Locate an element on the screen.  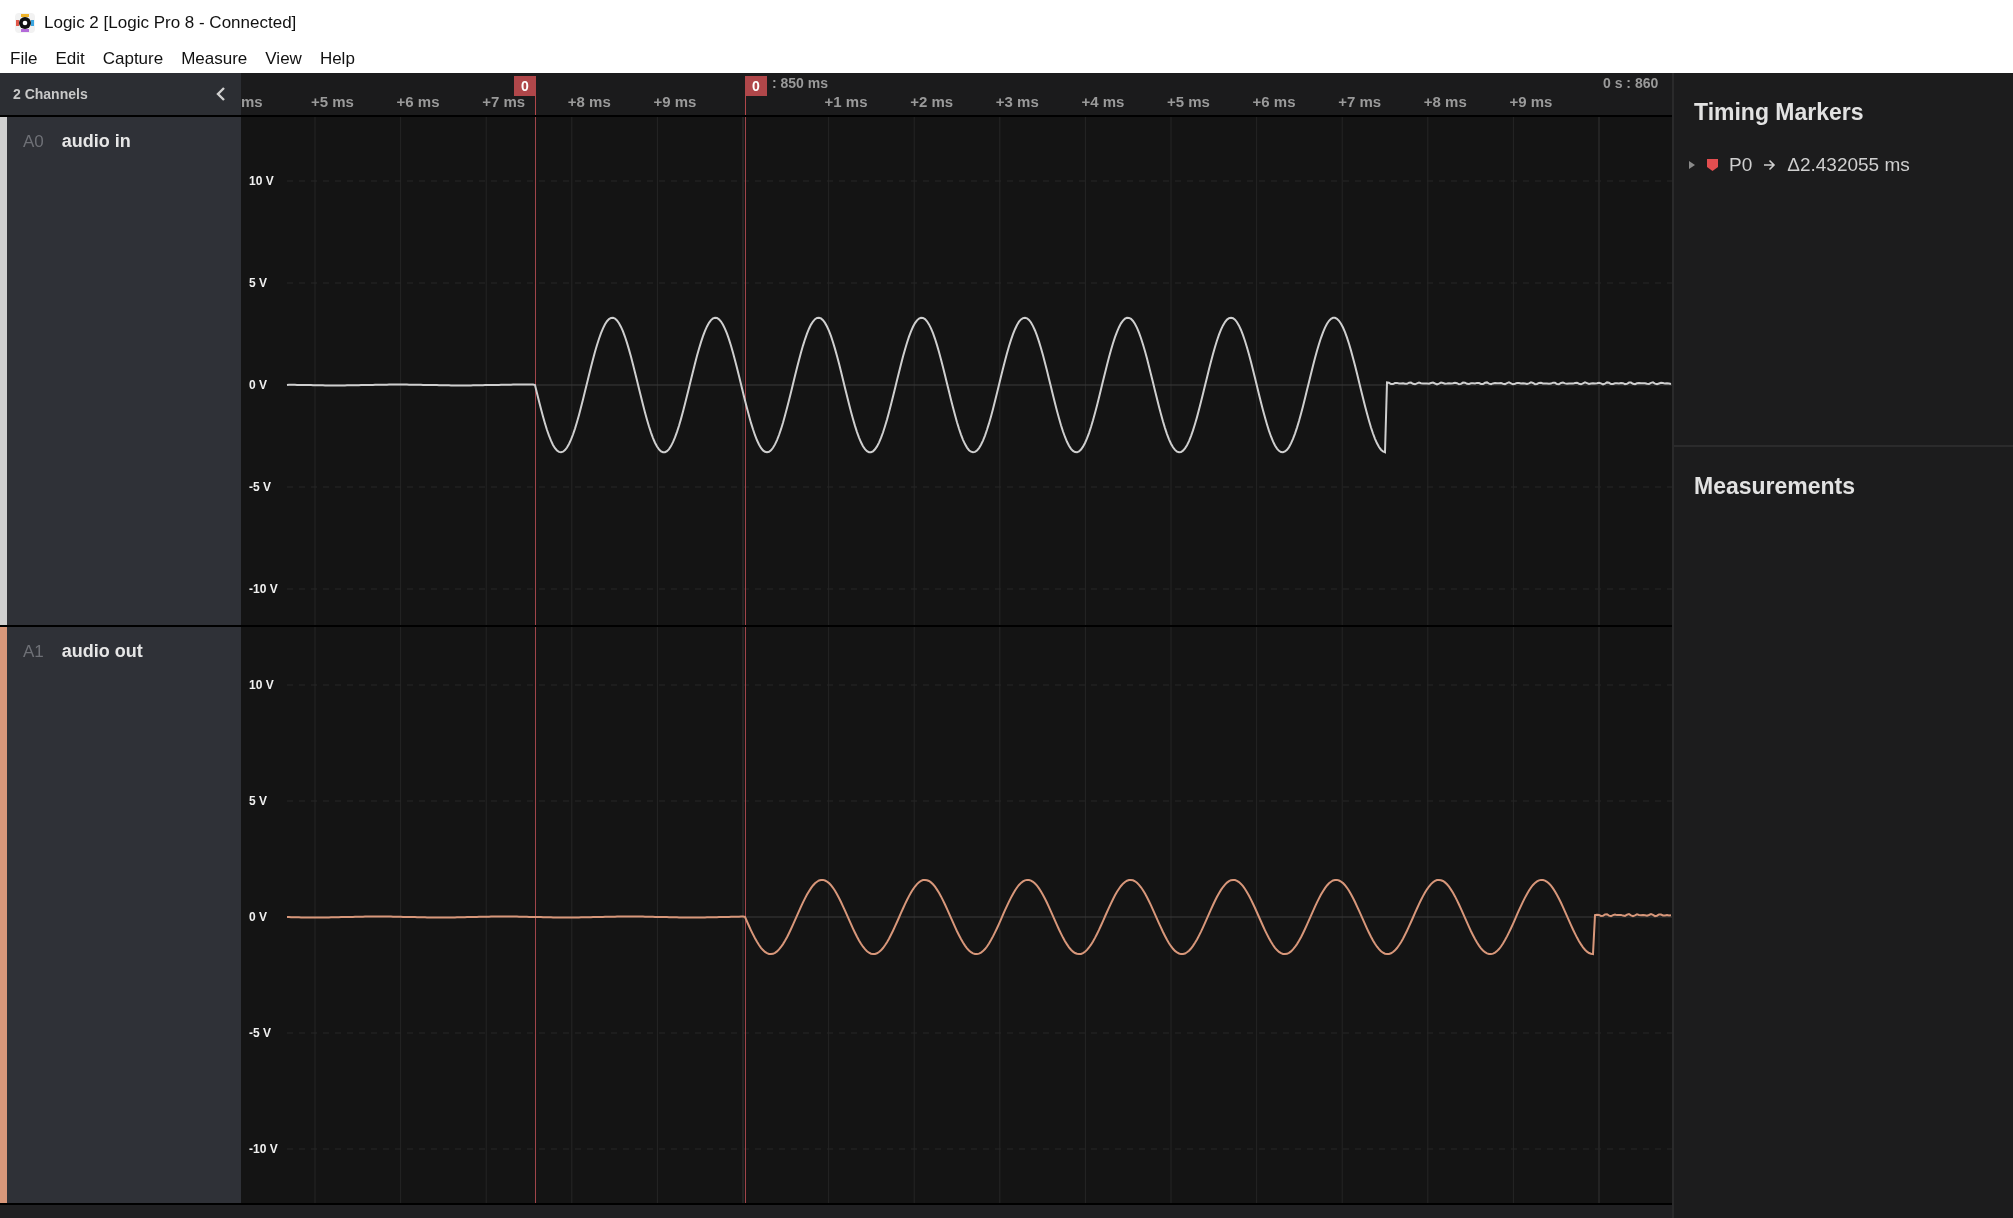
marker-name: P0 is located at coordinates (1741, 165).